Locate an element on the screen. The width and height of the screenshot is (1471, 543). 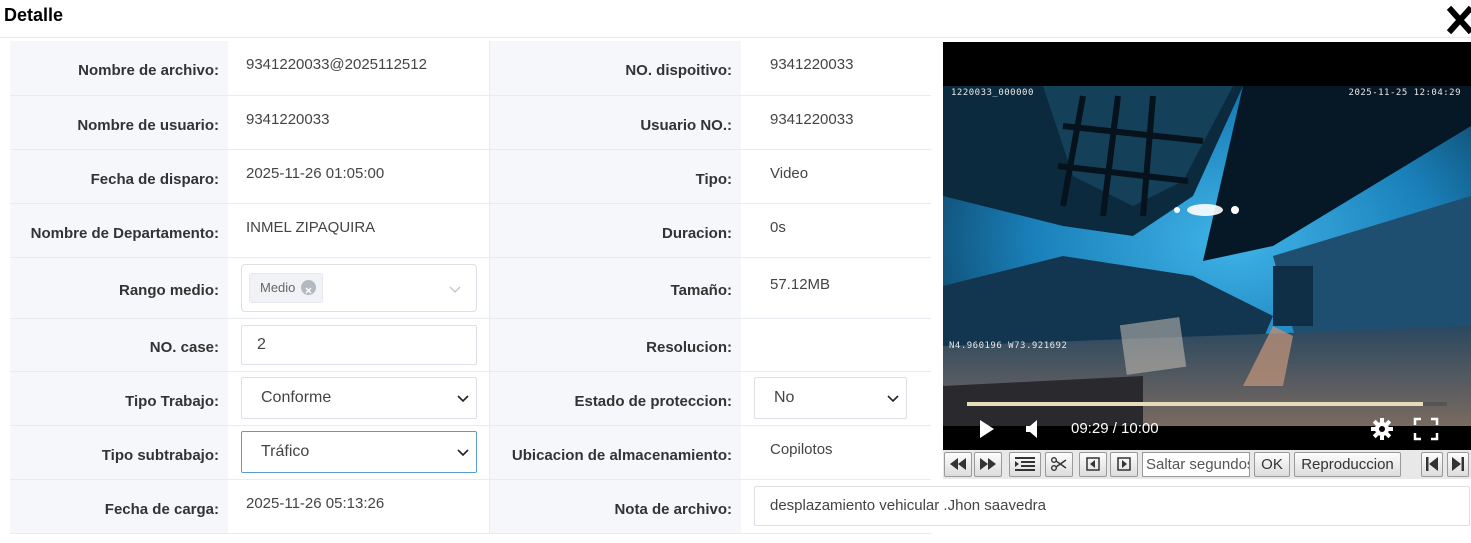
next-frame-button is located at coordinates (1124, 464).